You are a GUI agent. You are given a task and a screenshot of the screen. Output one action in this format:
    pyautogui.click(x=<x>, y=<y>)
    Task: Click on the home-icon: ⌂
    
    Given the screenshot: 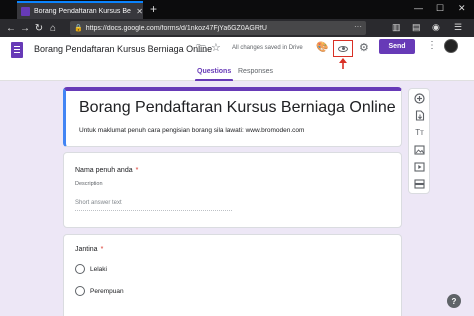 What is the action you would take?
    pyautogui.click(x=53, y=28)
    